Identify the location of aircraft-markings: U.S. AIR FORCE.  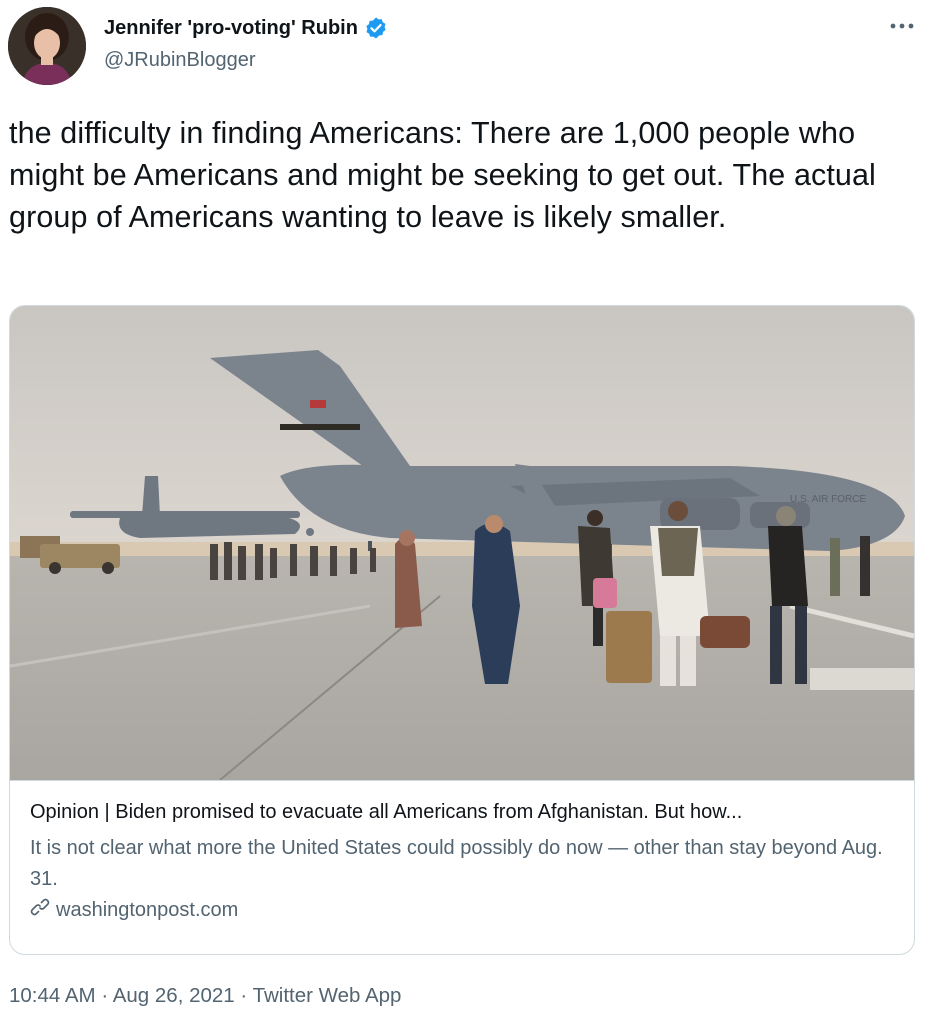
(828, 499).